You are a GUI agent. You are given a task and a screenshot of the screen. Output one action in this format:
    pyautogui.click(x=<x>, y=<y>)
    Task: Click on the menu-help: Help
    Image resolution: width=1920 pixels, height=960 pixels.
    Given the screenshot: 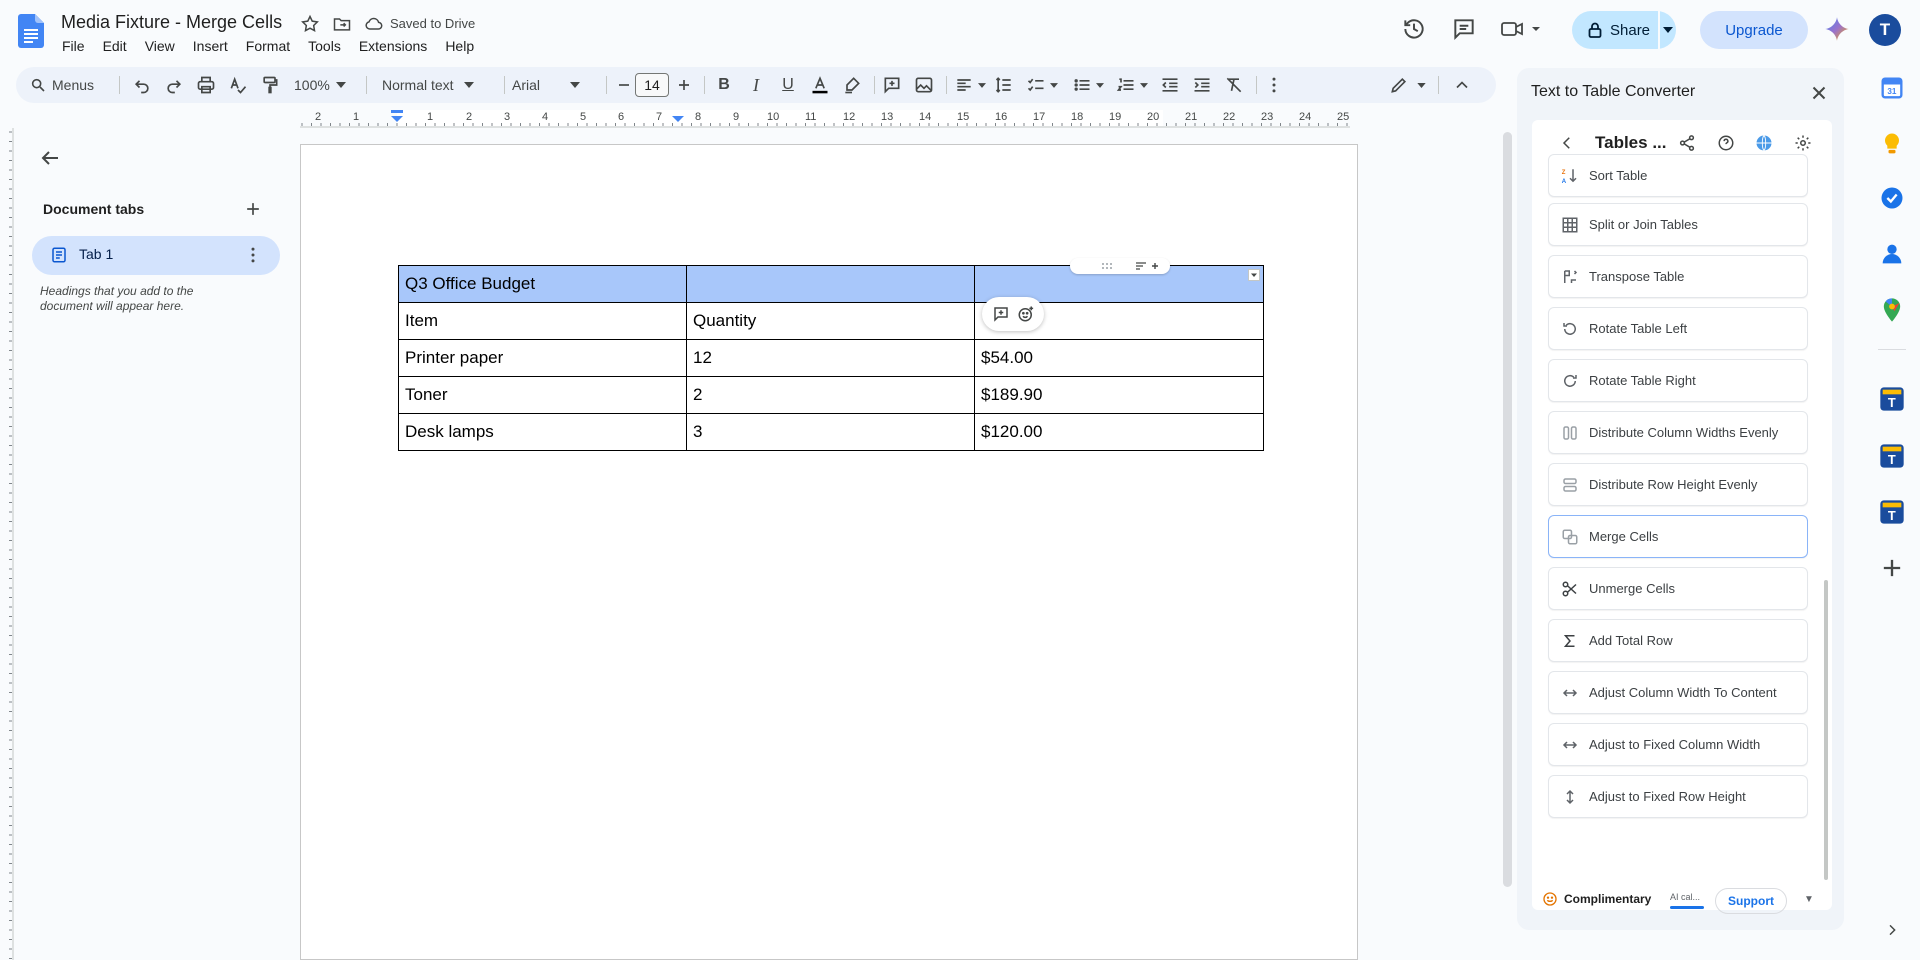 What is the action you would take?
    pyautogui.click(x=459, y=46)
    